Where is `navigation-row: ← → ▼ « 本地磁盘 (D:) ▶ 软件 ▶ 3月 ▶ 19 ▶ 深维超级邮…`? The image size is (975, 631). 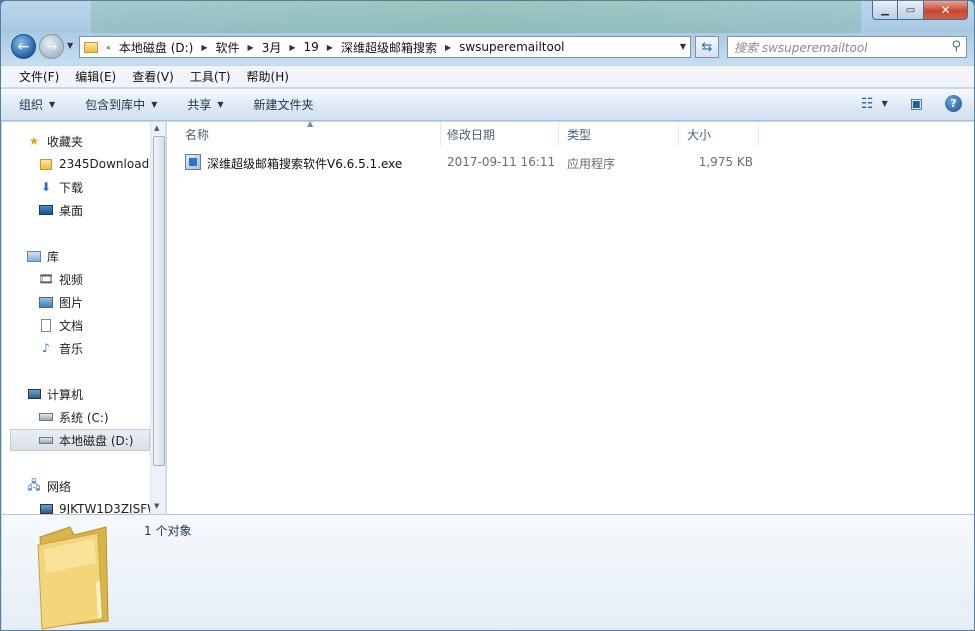
navigation-row: ← → ▼ « 本地磁盘 (D:) ▶ 软件 ▶ 3月 ▶ 19 ▶ 深维超级邮… is located at coordinates (487, 47).